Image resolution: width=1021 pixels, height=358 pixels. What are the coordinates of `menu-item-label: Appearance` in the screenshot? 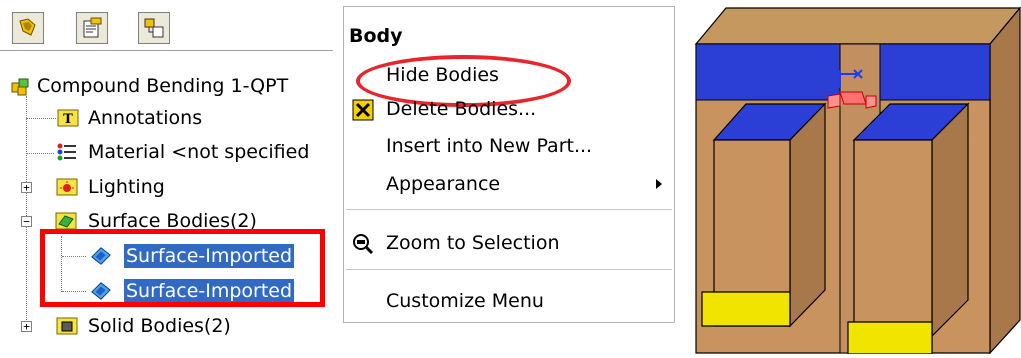 It's located at (443, 184).